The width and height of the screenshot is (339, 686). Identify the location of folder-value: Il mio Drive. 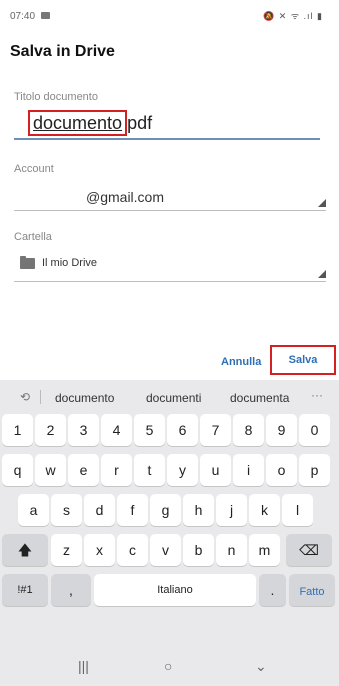
(70, 263).